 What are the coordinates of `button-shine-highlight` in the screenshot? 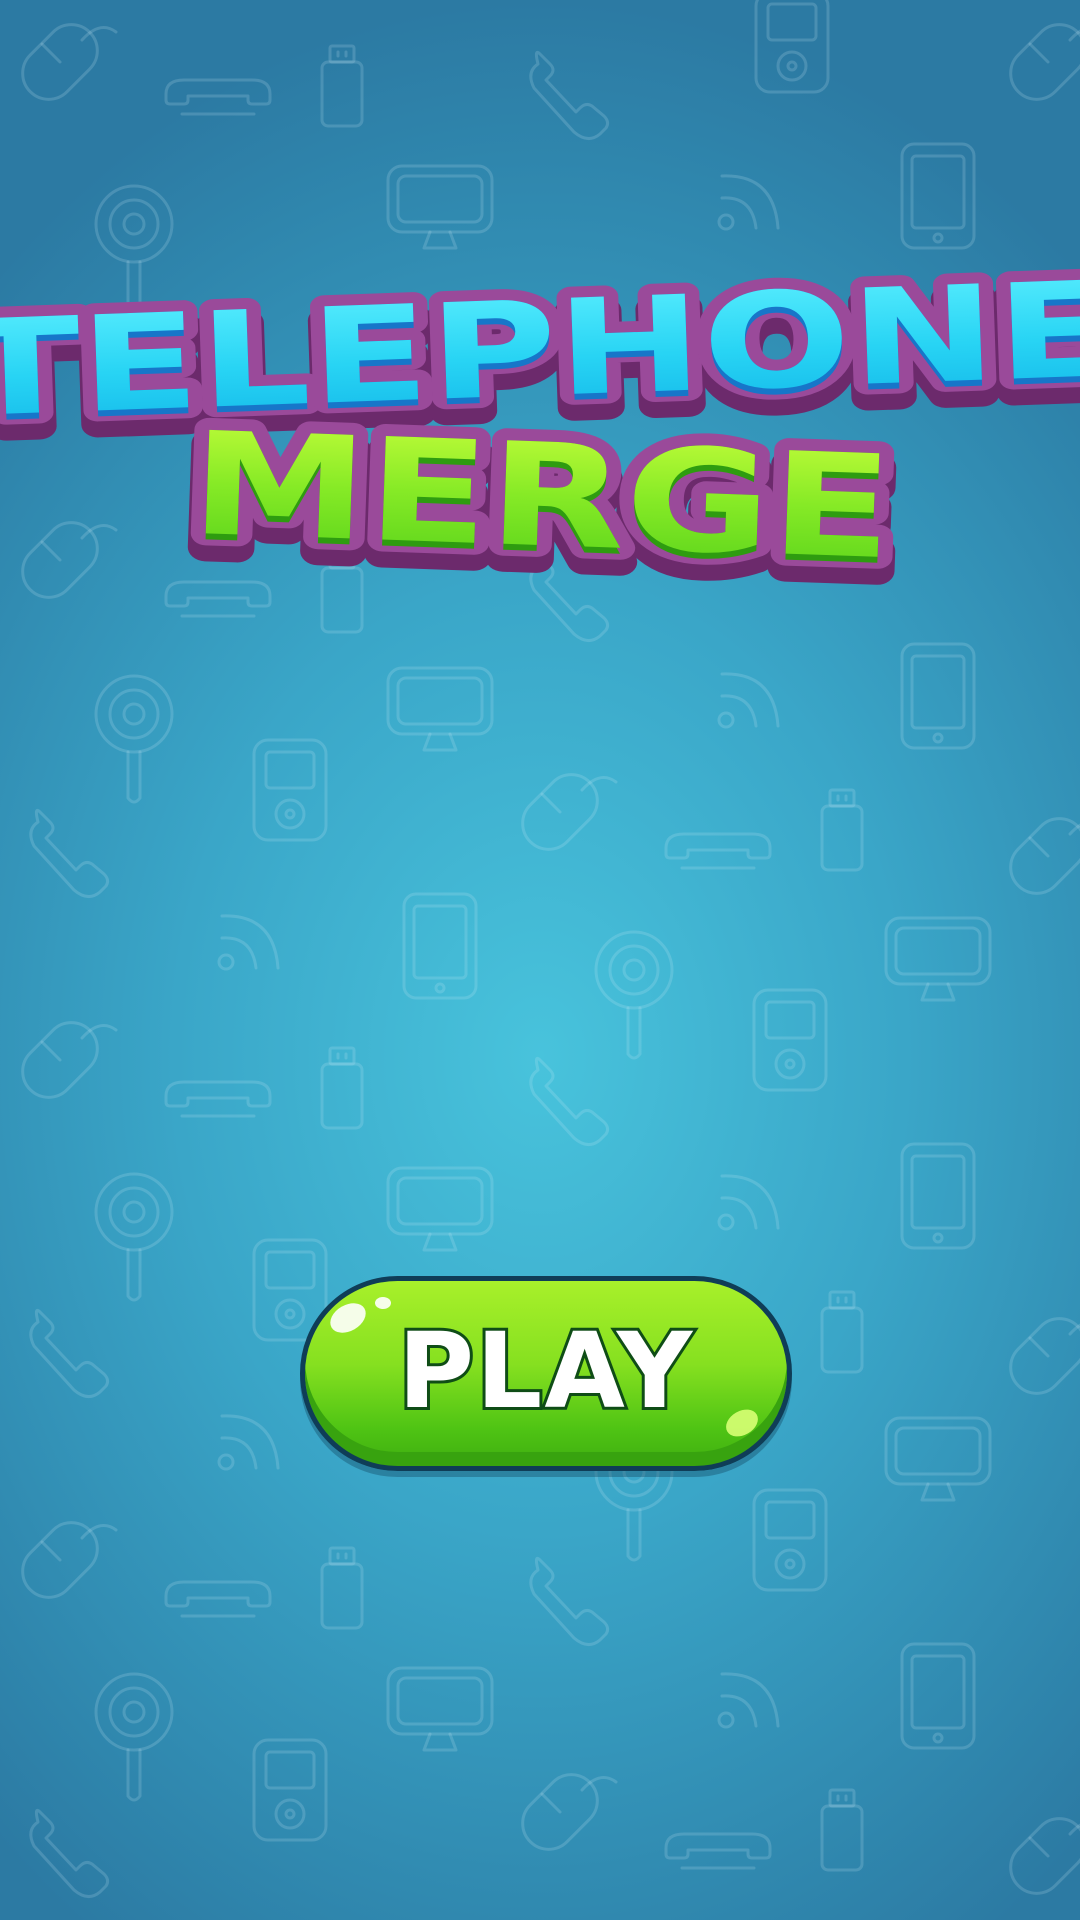 It's located at (383, 1303).